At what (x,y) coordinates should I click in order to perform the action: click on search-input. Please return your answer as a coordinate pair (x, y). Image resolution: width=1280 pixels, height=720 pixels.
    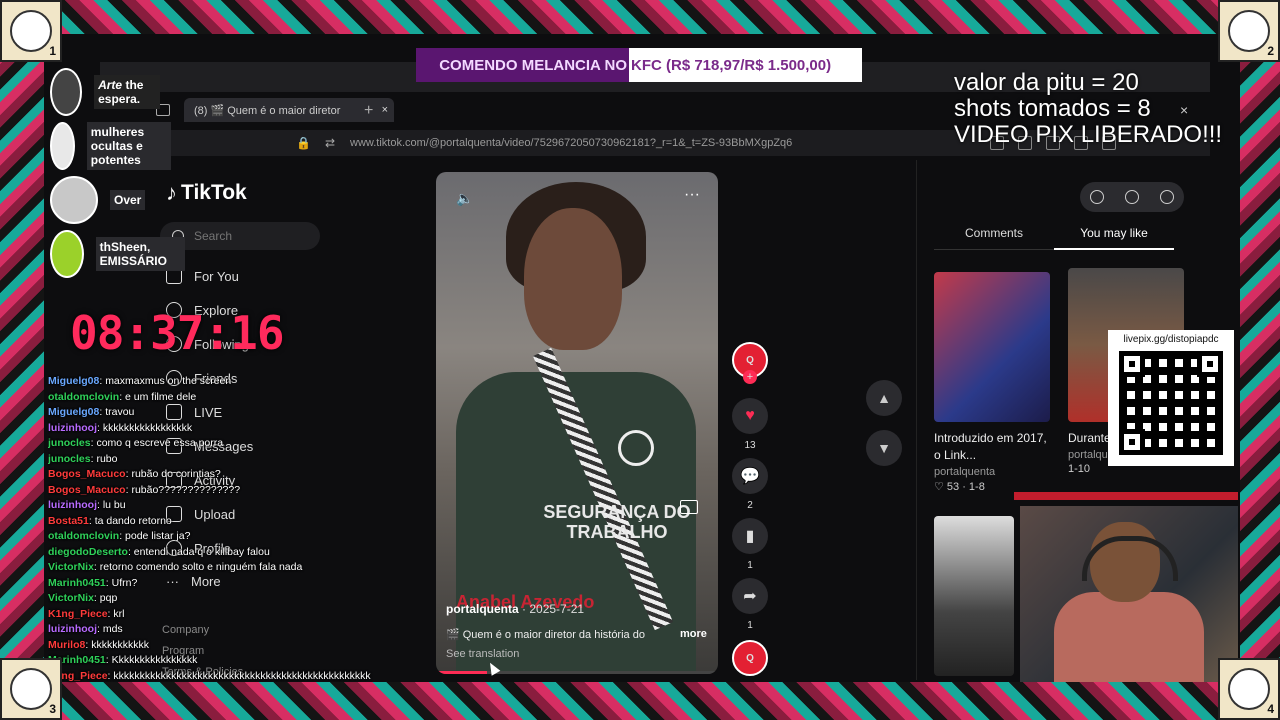
    Looking at the image, I should click on (249, 236).